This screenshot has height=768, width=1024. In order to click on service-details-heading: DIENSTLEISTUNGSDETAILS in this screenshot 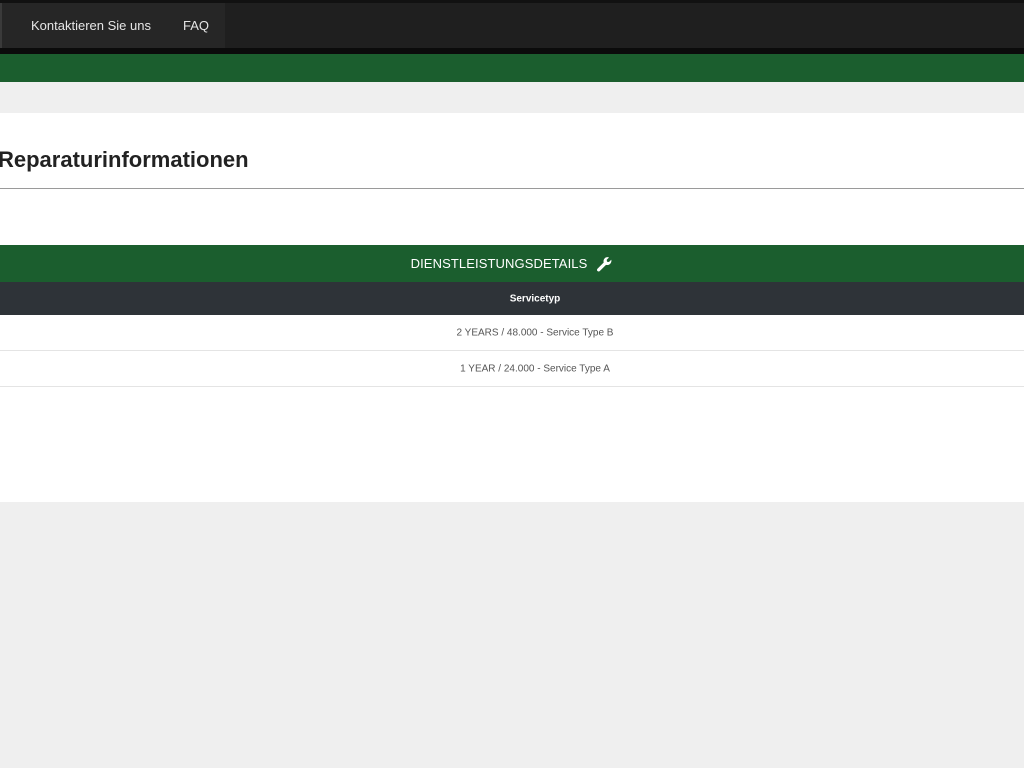, I will do `click(512, 263)`.